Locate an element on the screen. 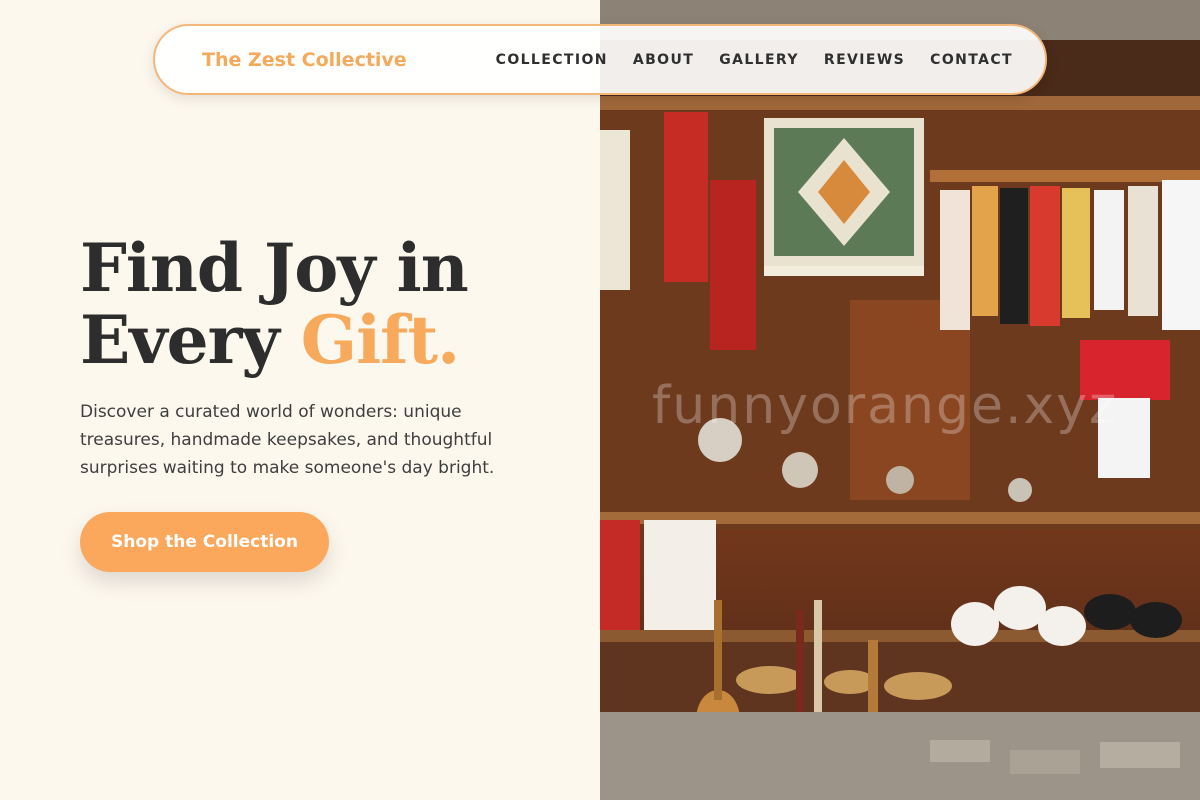  hero-title-accent: Gift. is located at coordinates (380, 340).